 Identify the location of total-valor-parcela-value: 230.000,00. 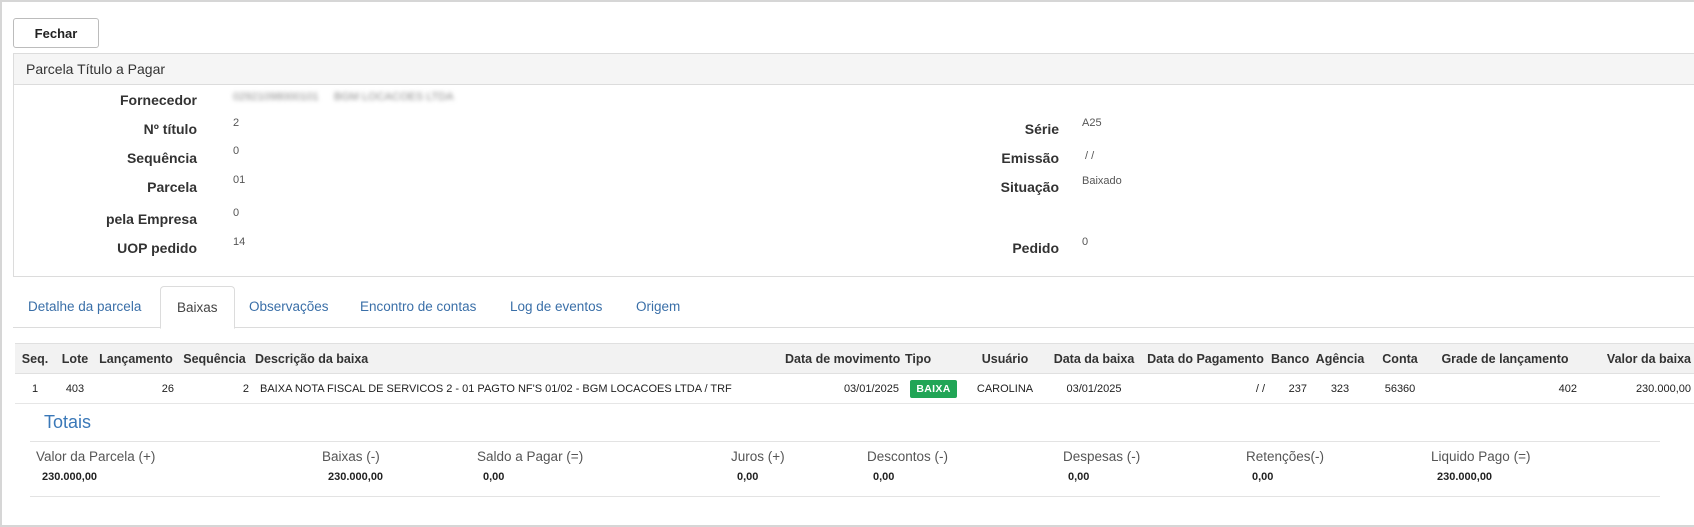
(70, 477).